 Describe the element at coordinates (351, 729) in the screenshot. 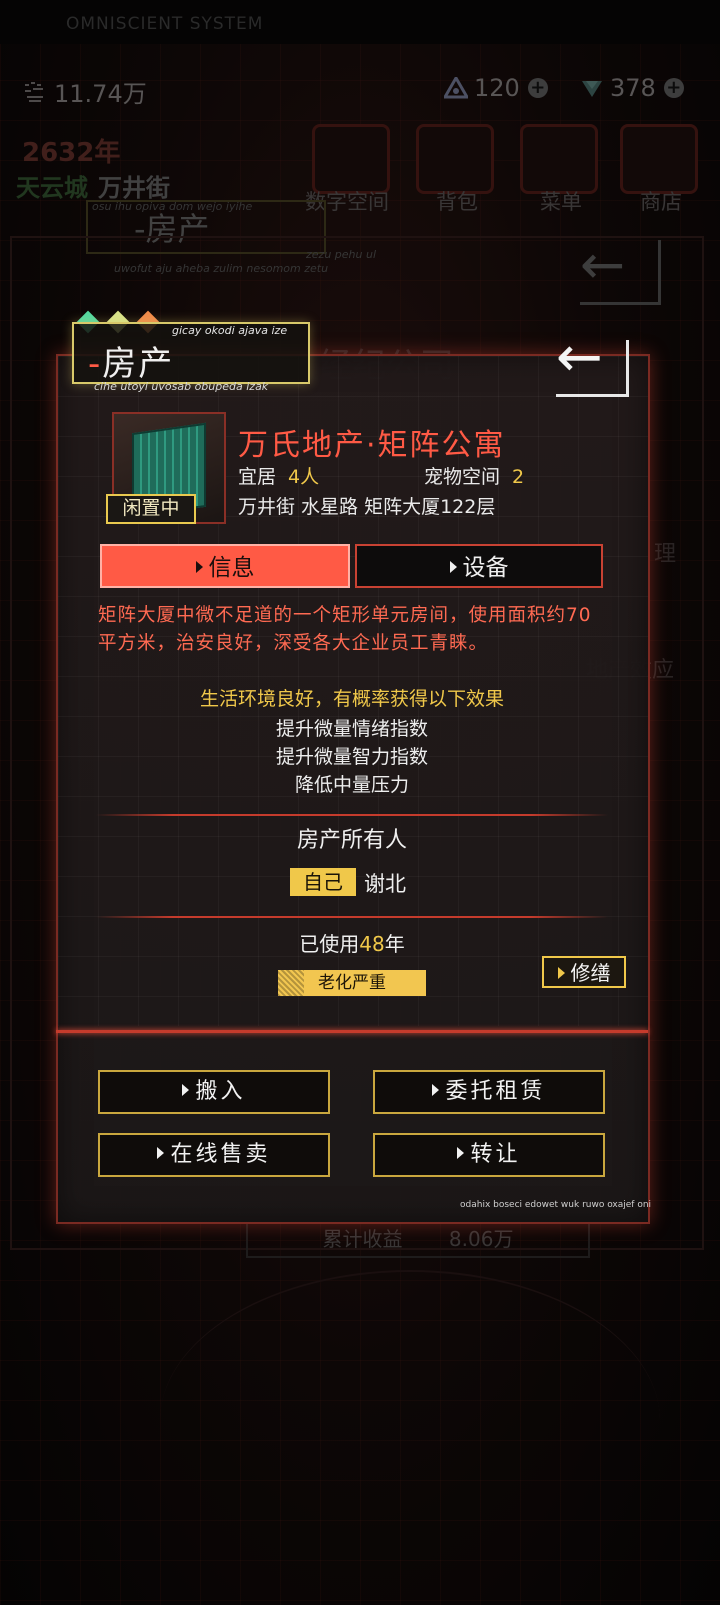

I see `effect-item: 提升微量情绪指数` at that location.